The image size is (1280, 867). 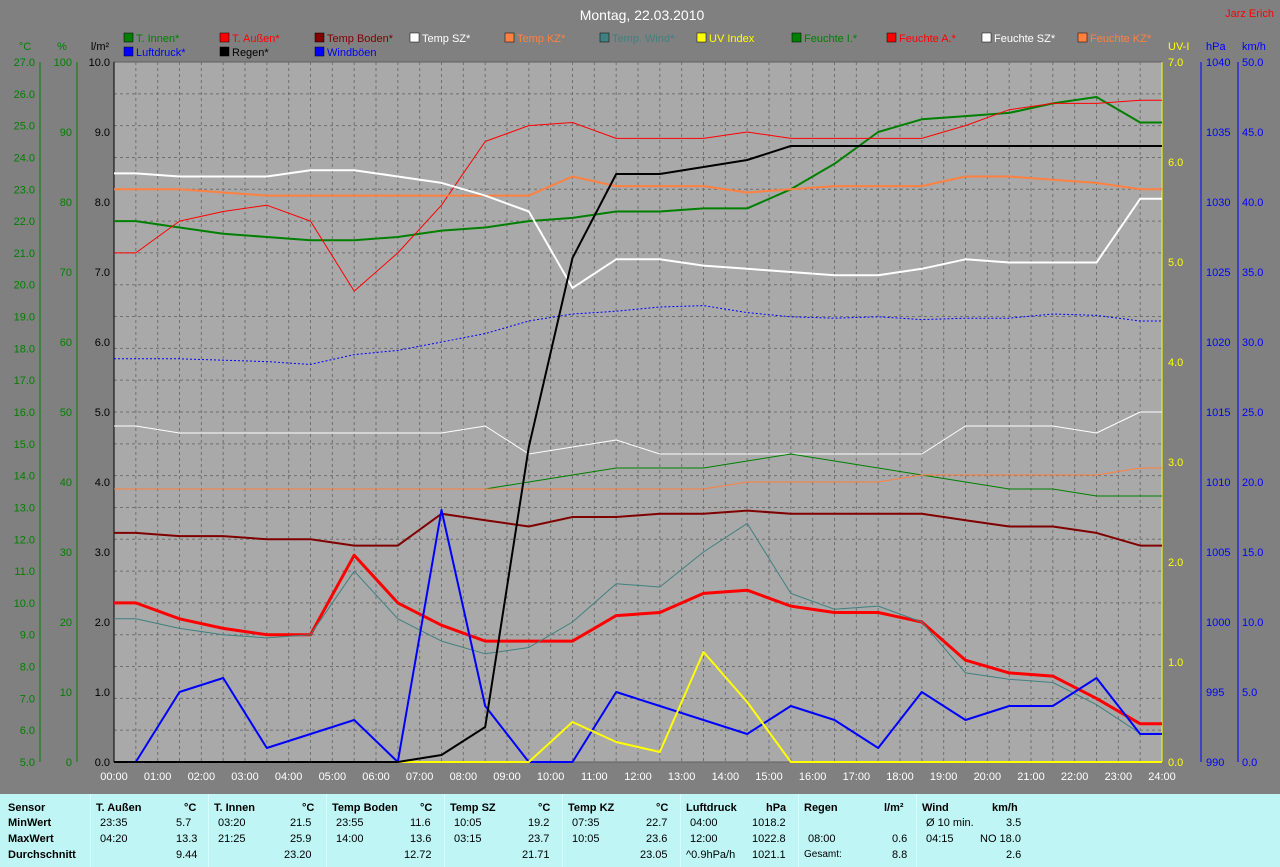 I want to click on label-durchschnitt: Durchschnitt, so click(x=42, y=855).